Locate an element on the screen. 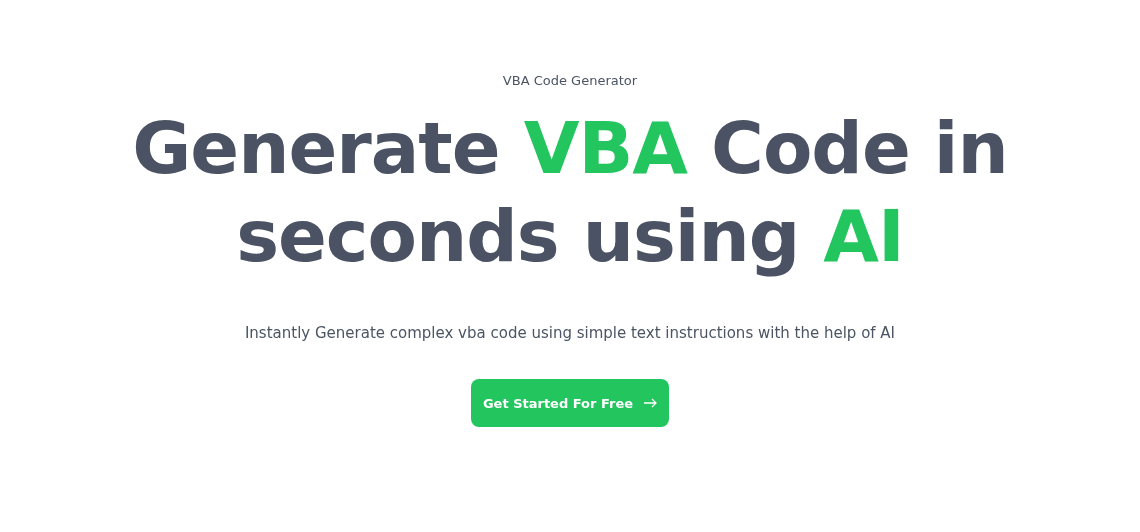  arrow-right-icon is located at coordinates (650, 403).